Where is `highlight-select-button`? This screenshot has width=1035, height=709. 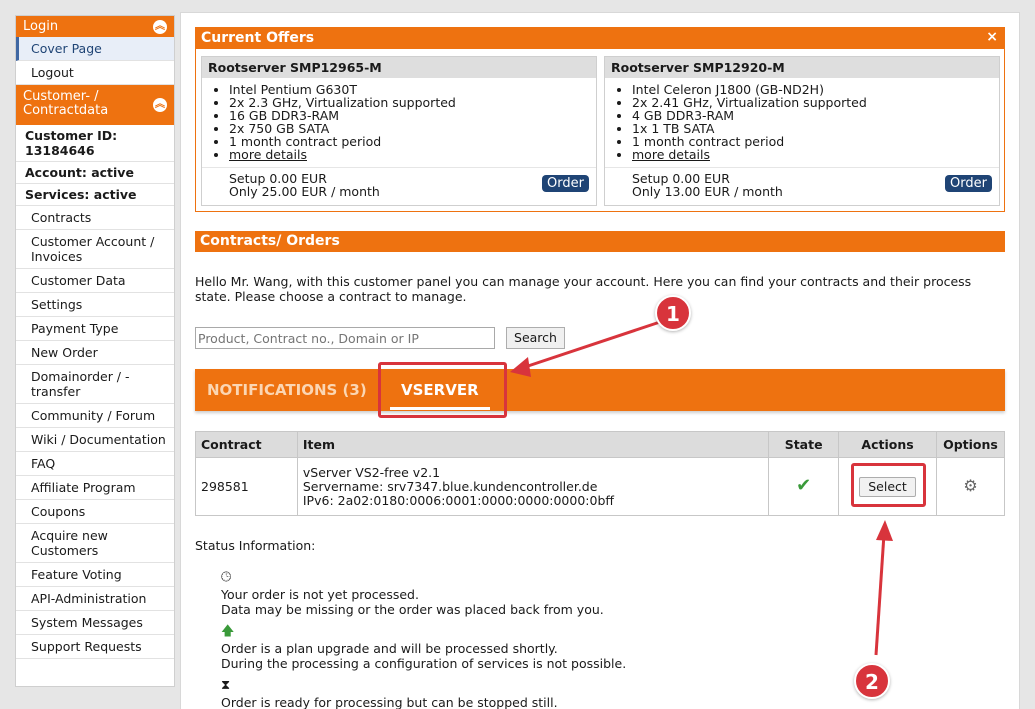 highlight-select-button is located at coordinates (888, 485).